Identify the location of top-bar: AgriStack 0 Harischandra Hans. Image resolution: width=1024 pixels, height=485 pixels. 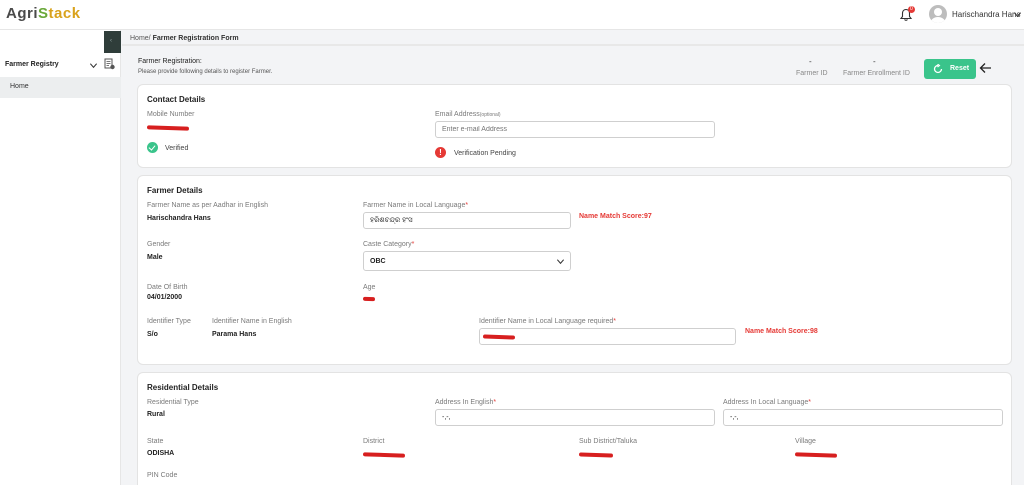
(512, 15).